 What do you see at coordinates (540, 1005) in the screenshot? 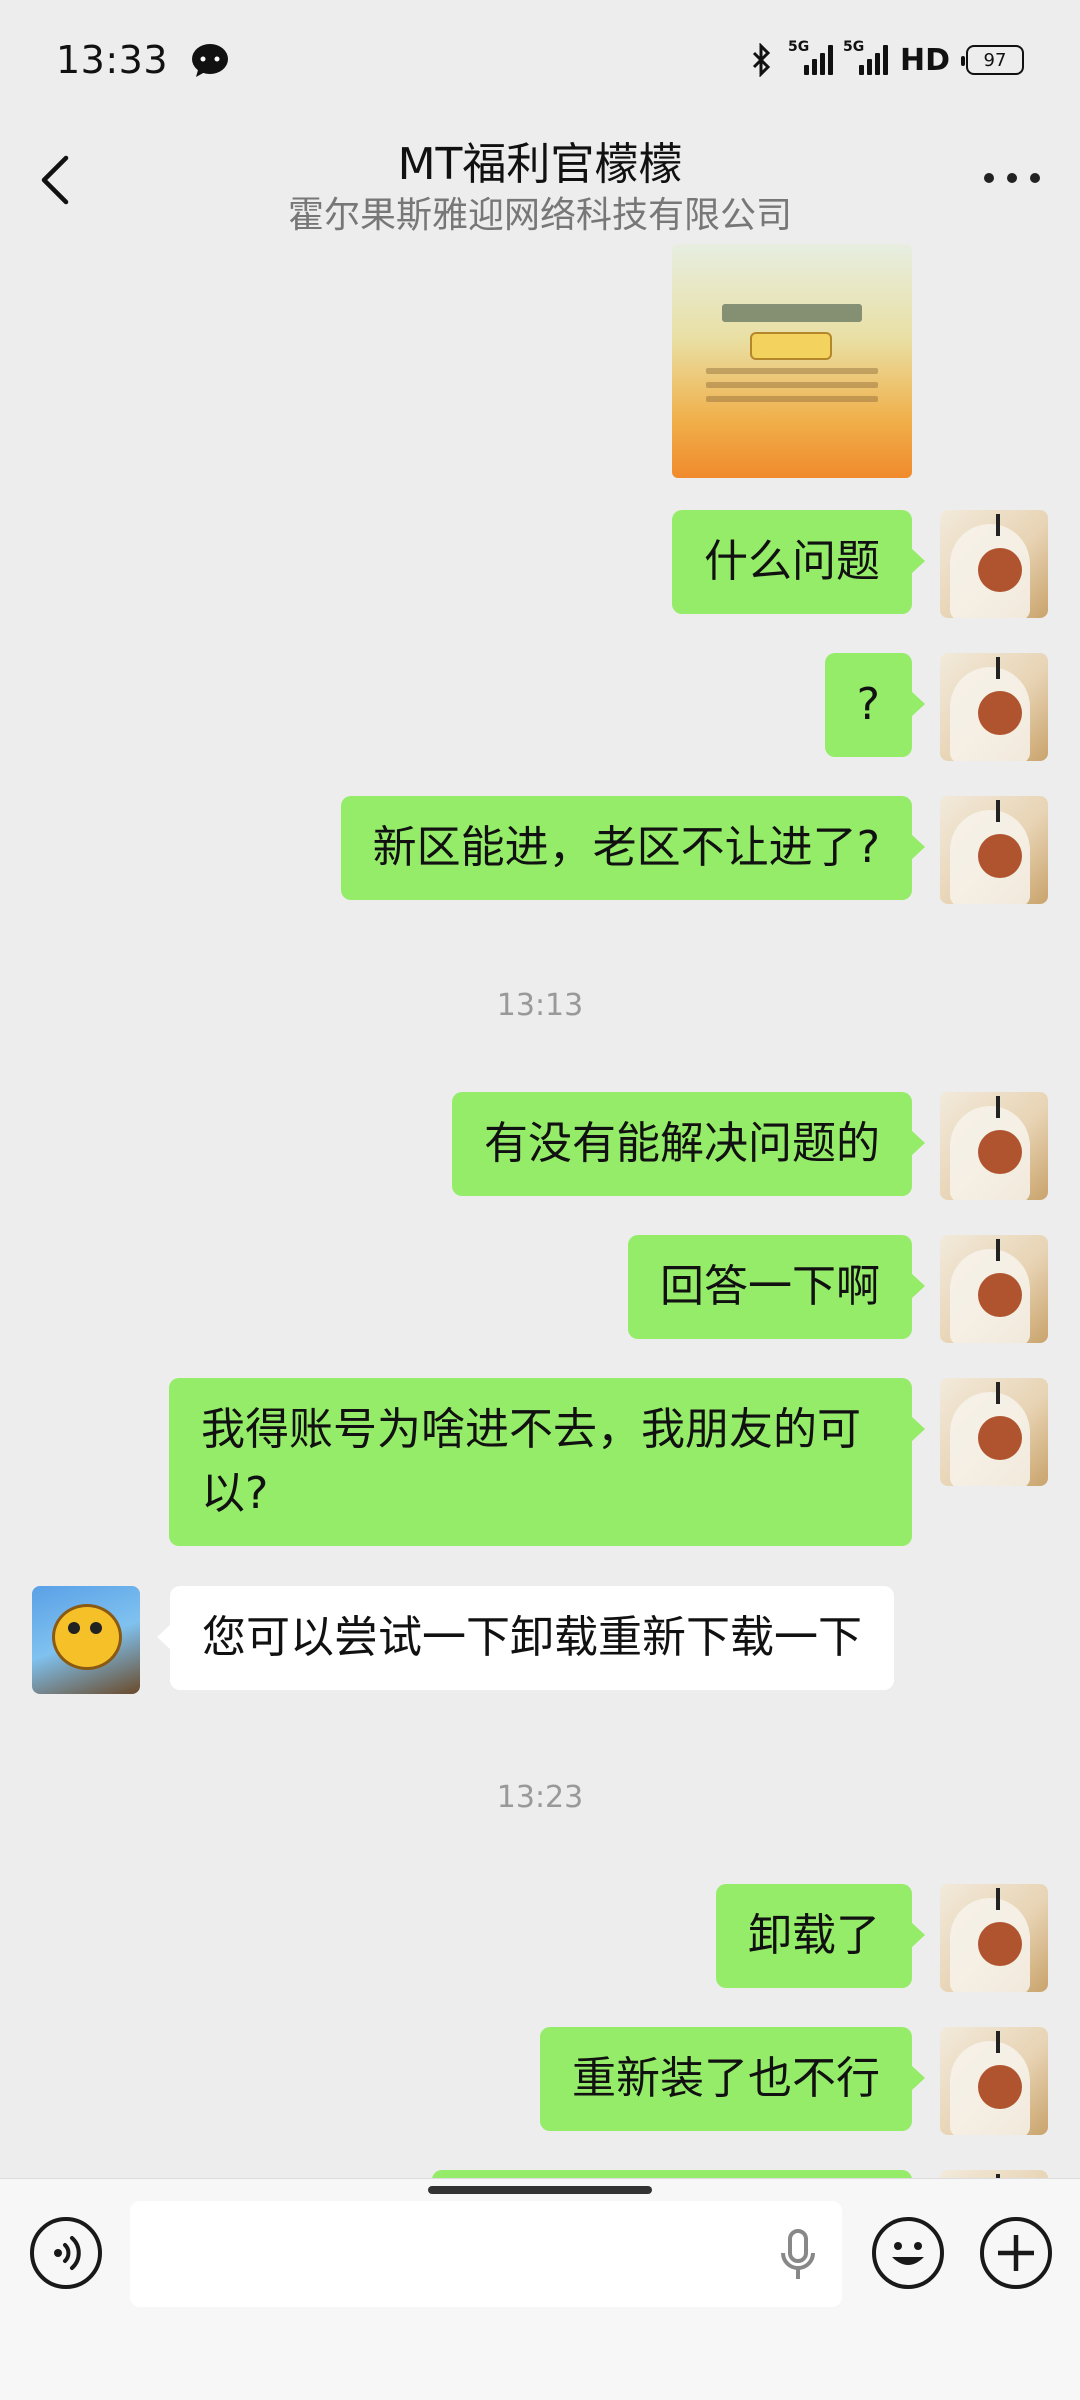
I see `timestamp: 13:13` at bounding box center [540, 1005].